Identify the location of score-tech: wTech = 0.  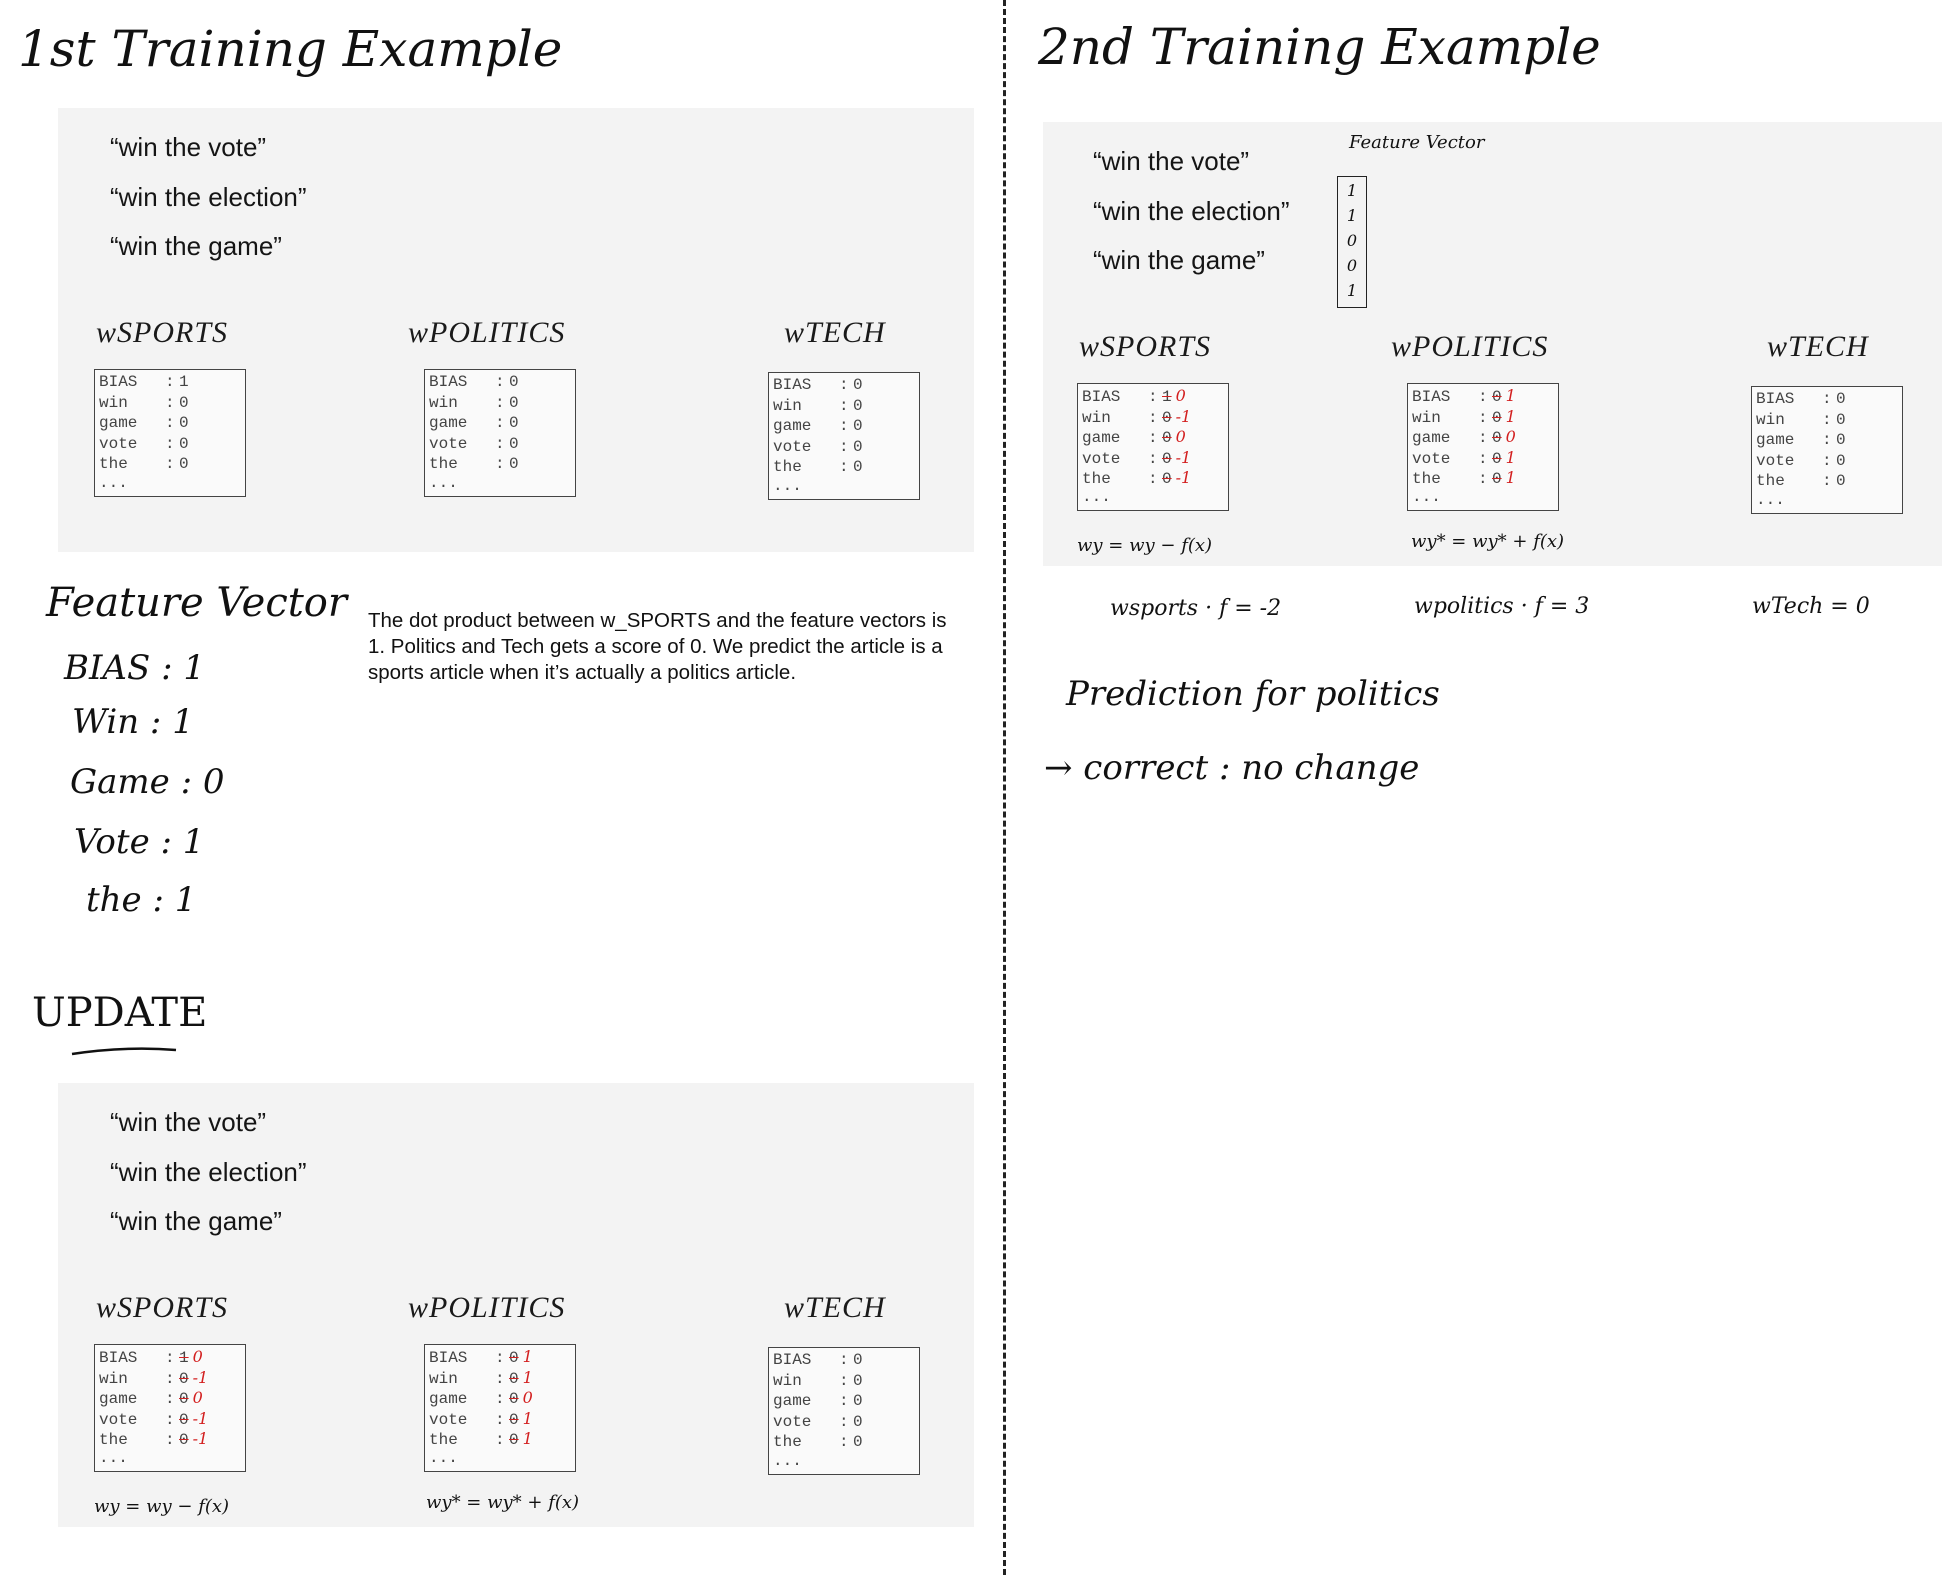
(1811, 606).